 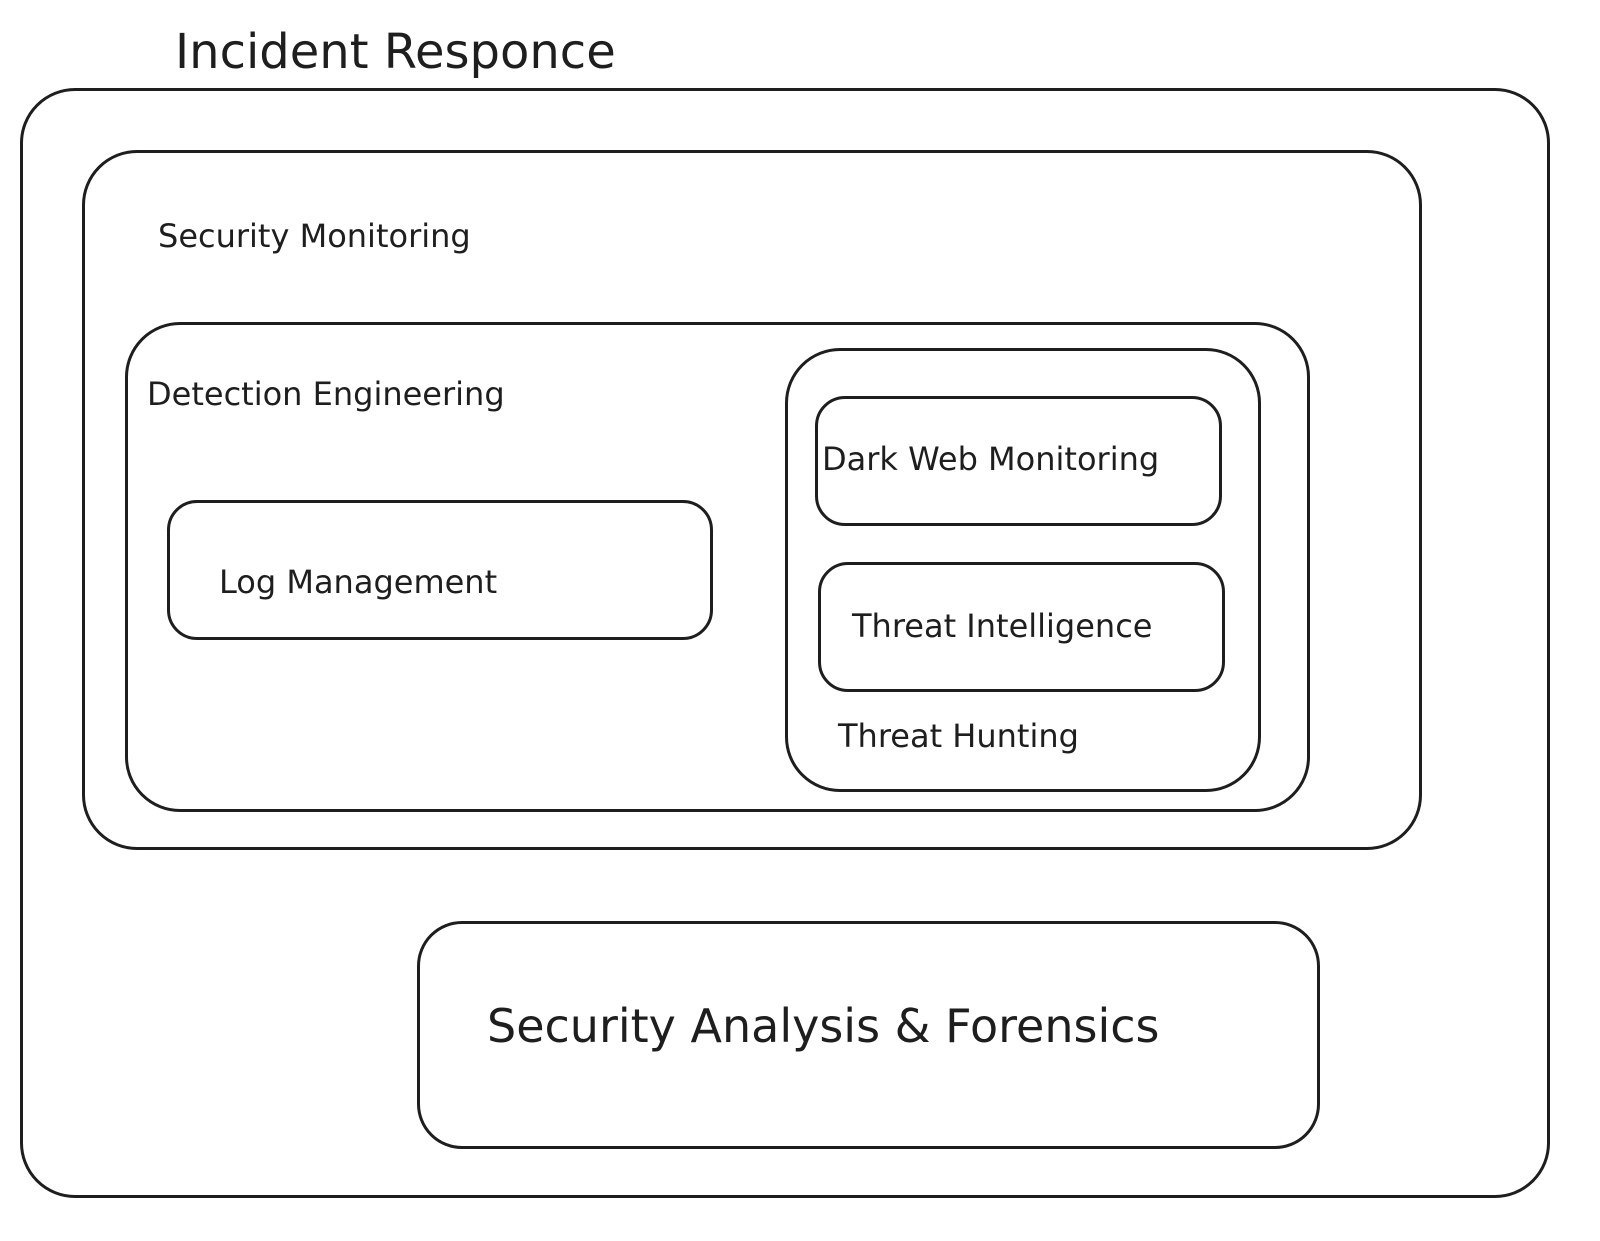 I want to click on dark-web-monitoring-label: Dark Web Monitoring, so click(x=991, y=459).